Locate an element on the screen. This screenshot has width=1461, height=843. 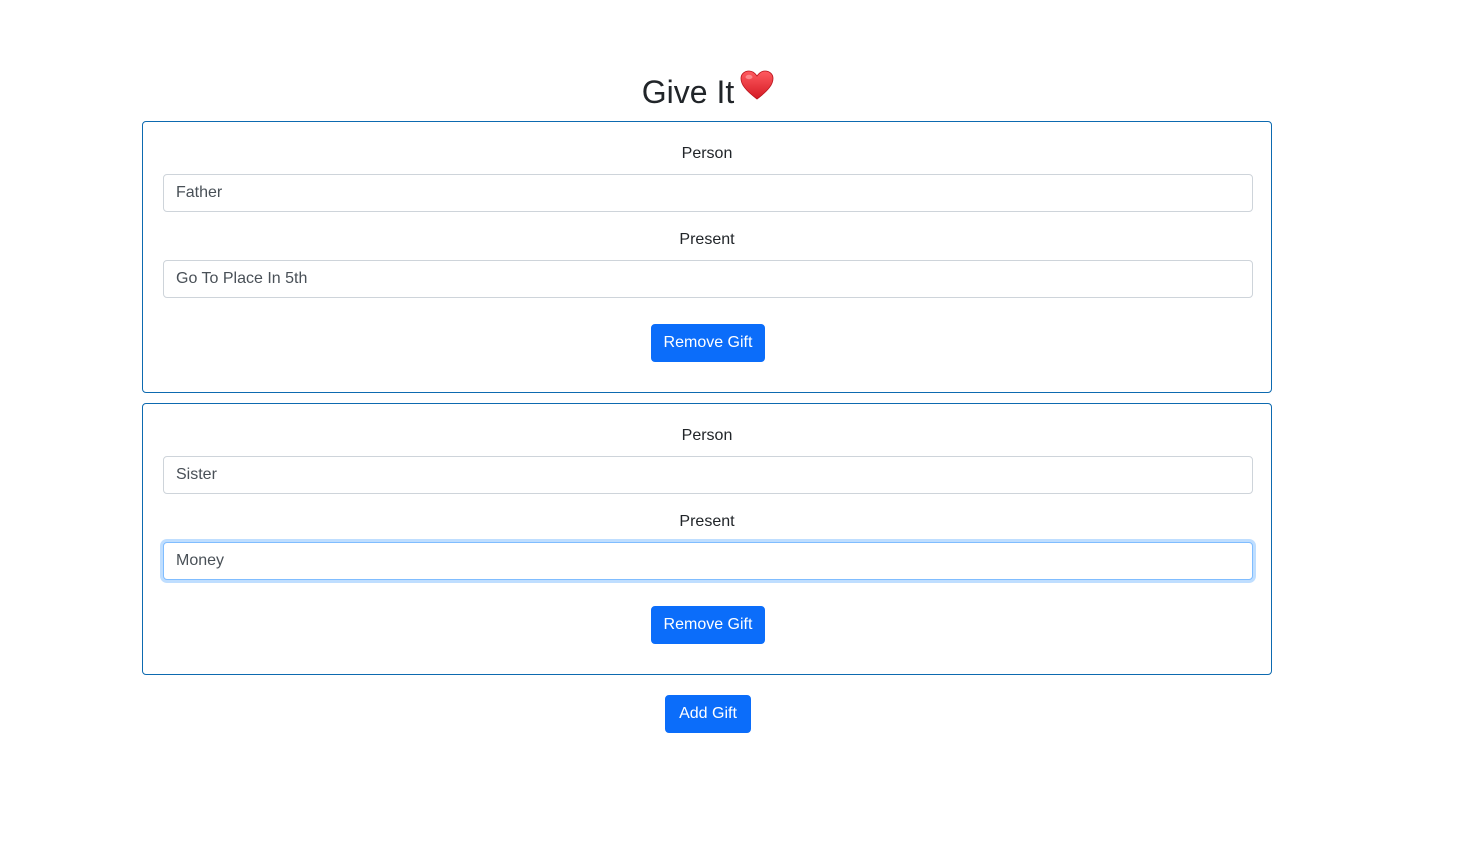
add-gift-button: Add Gift is located at coordinates (708, 714).